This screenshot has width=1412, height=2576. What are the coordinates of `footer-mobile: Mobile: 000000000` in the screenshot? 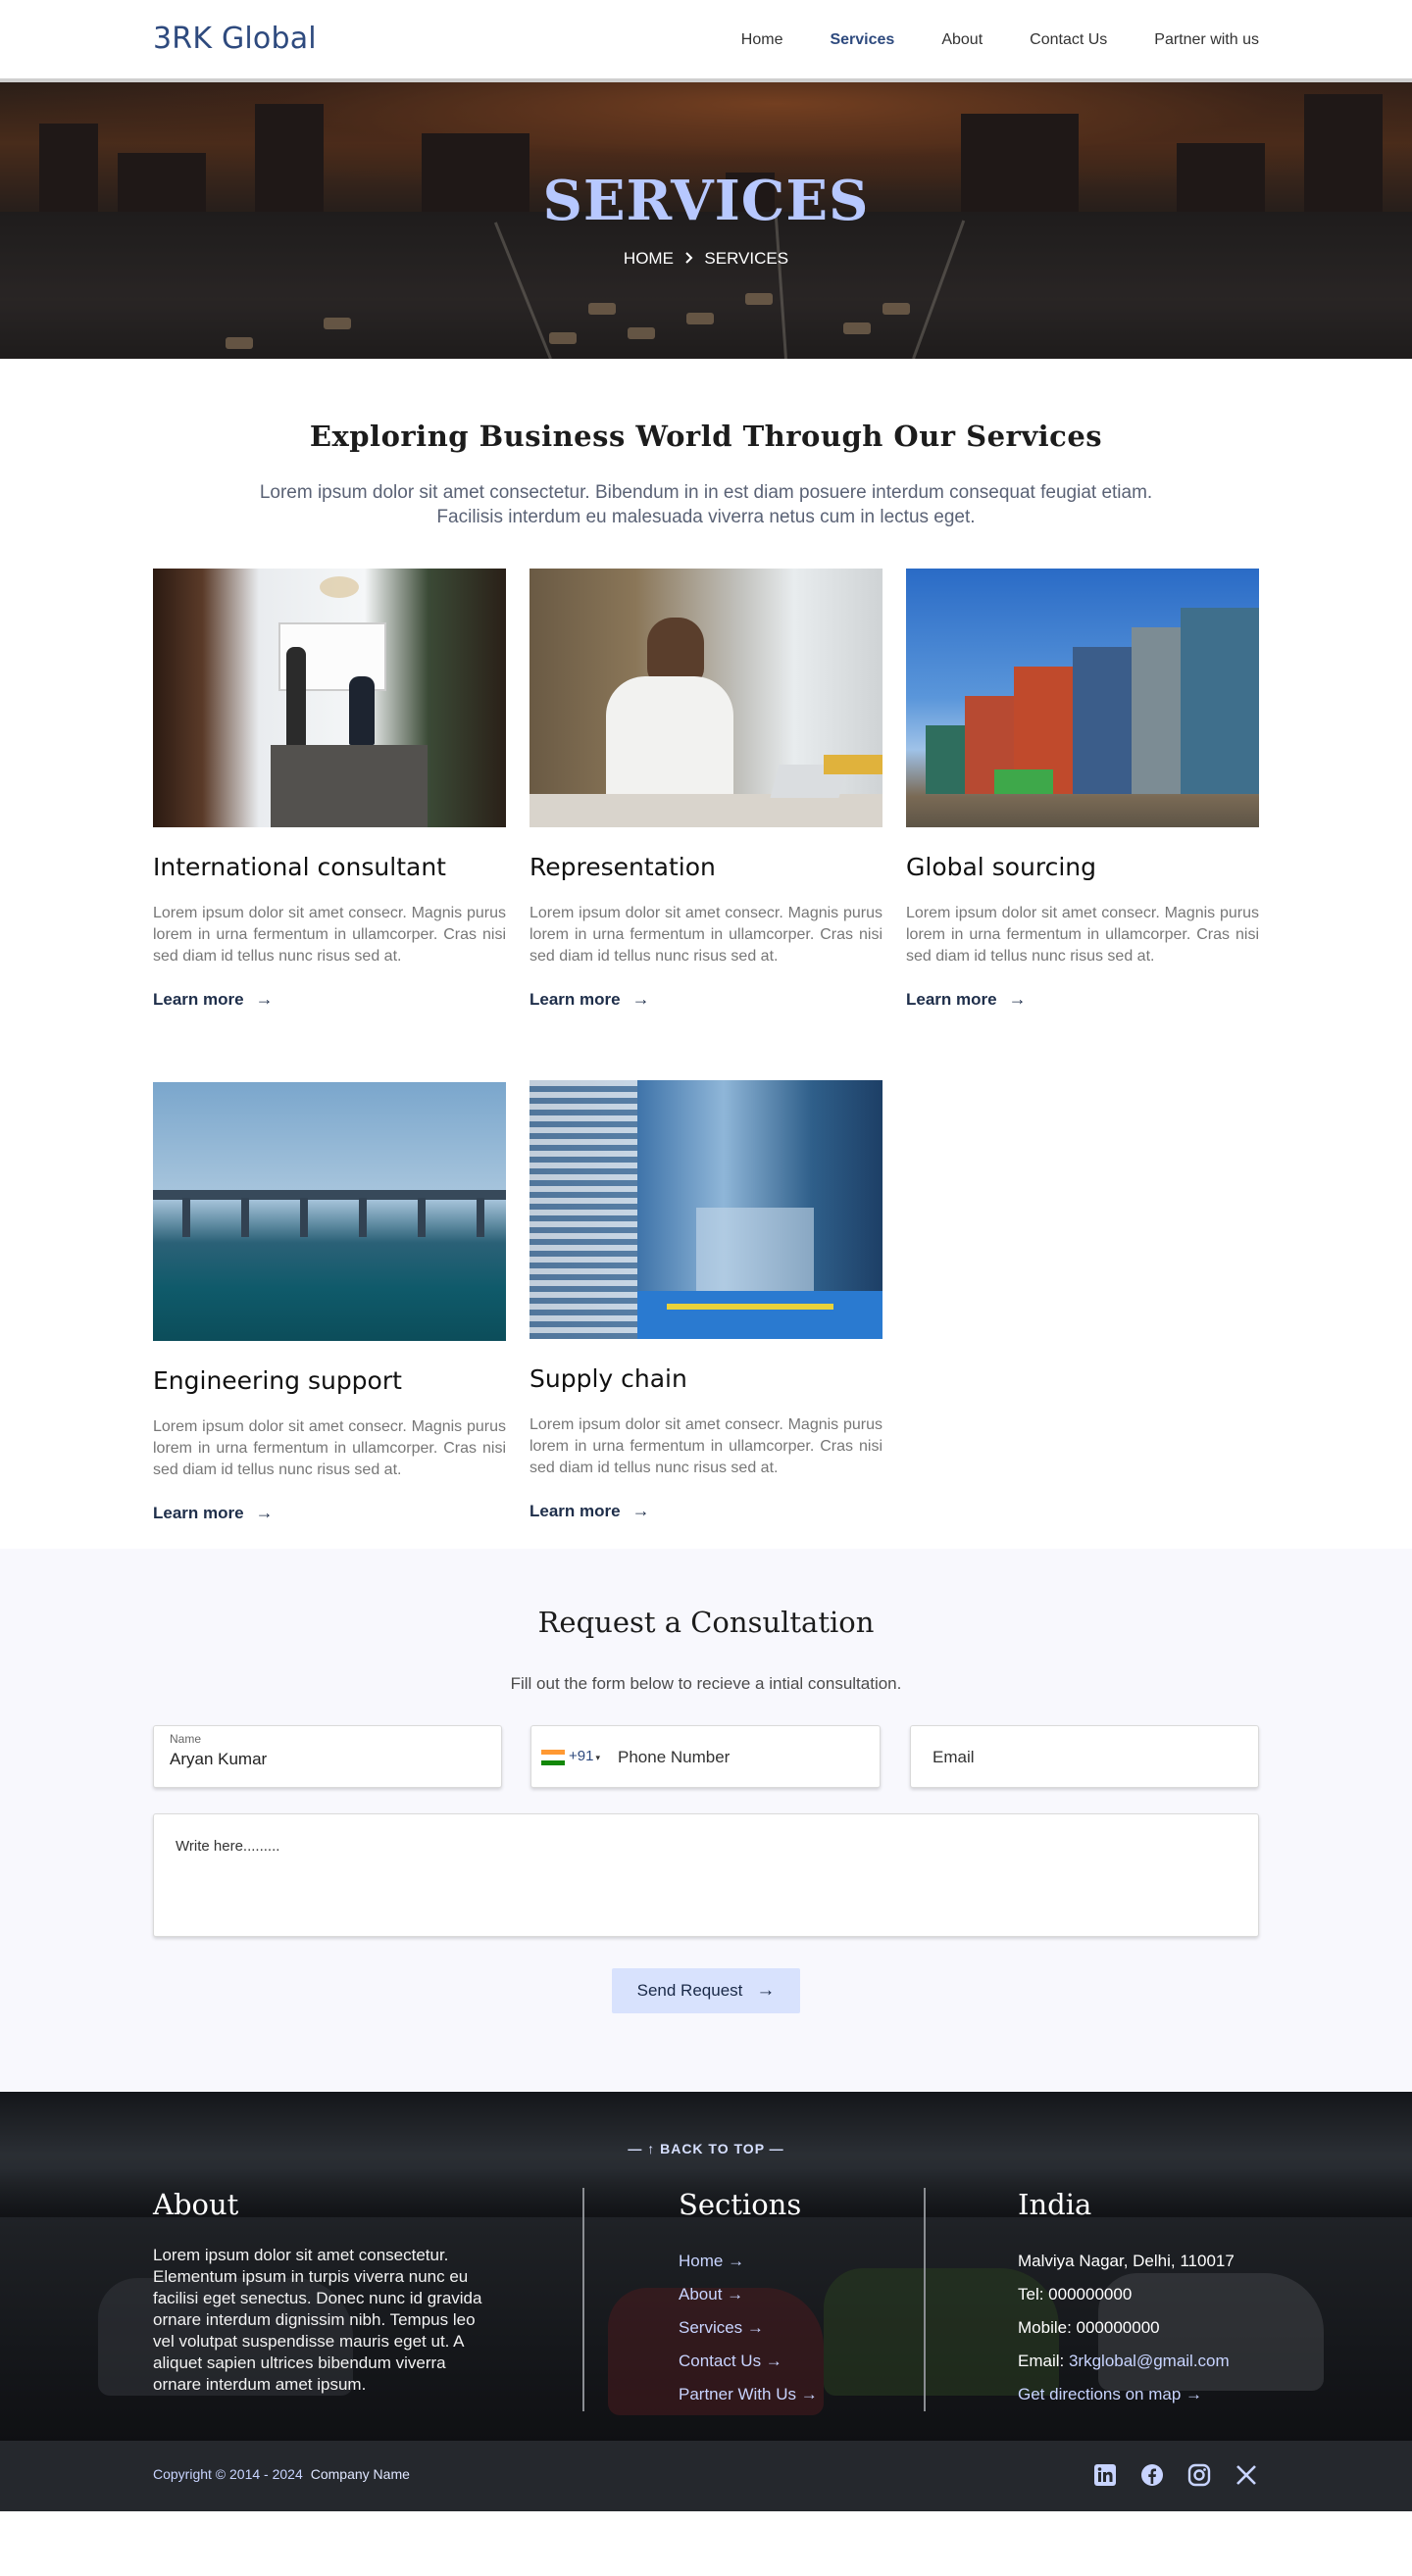 It's located at (1089, 2327).